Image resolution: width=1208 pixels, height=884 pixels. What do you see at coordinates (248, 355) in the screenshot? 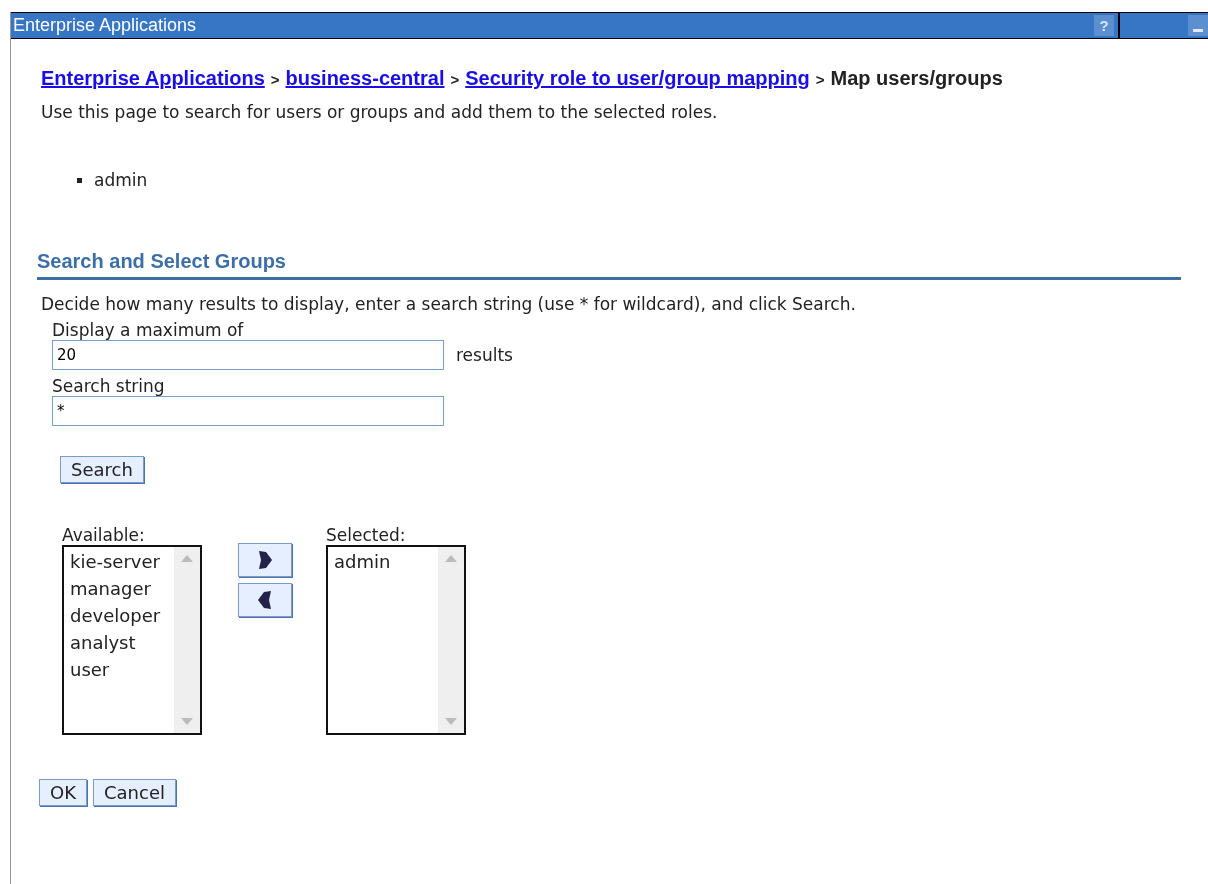
I see `max-results-field: 20` at bounding box center [248, 355].